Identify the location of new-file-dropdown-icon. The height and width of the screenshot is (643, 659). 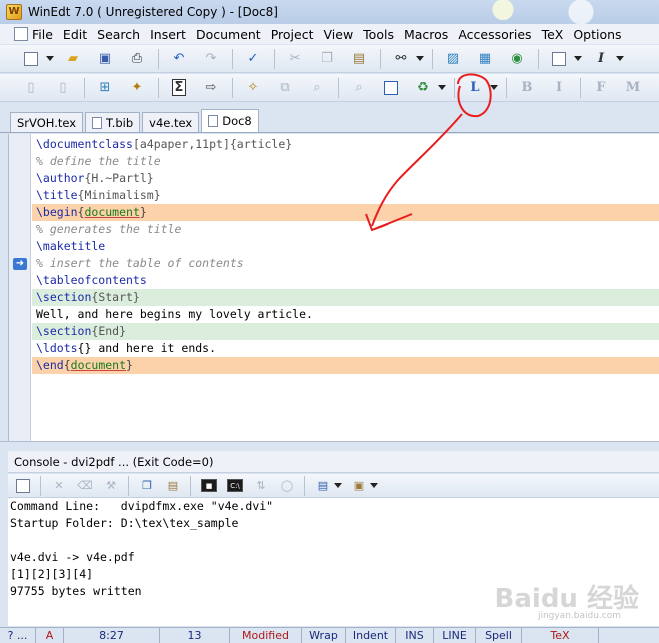
(50, 58).